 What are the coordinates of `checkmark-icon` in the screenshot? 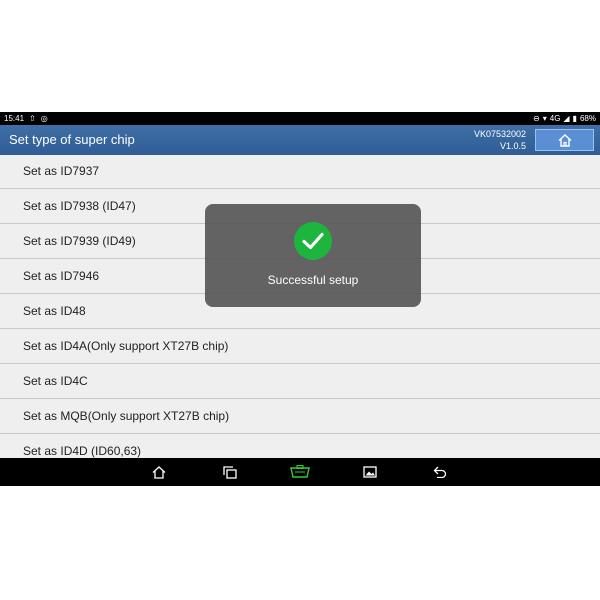 It's located at (313, 241).